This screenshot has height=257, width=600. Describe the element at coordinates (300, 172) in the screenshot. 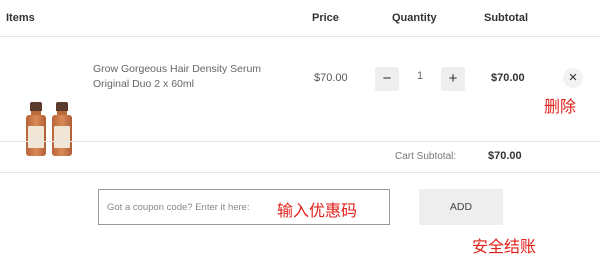

I see `subtotal-divider` at that location.